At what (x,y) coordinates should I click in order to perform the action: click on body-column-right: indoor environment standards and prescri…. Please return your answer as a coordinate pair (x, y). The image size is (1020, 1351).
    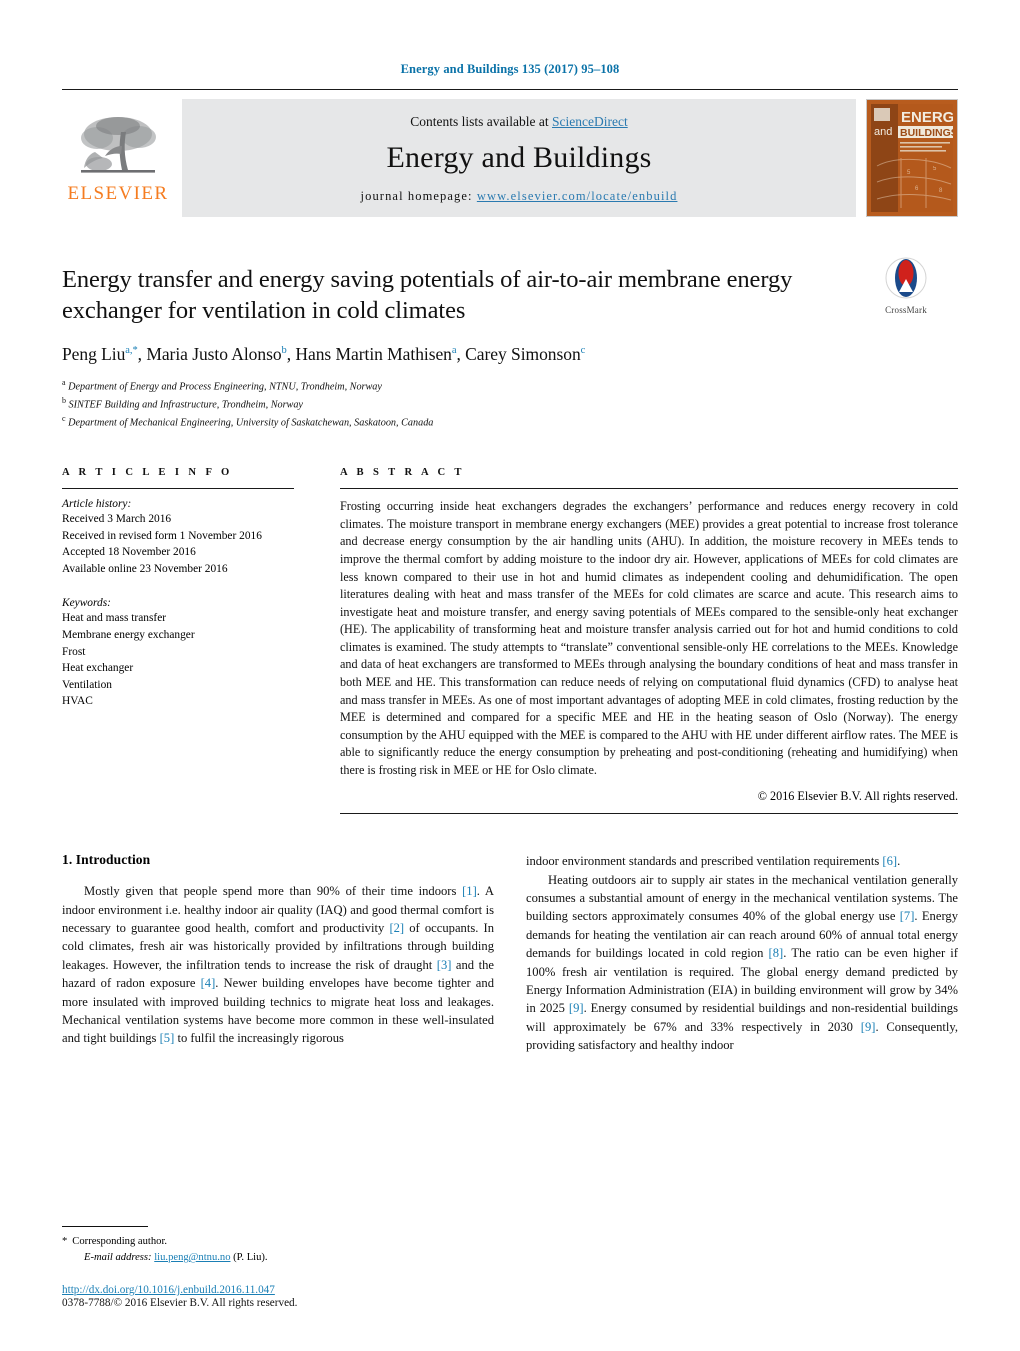
    Looking at the image, I should click on (742, 953).